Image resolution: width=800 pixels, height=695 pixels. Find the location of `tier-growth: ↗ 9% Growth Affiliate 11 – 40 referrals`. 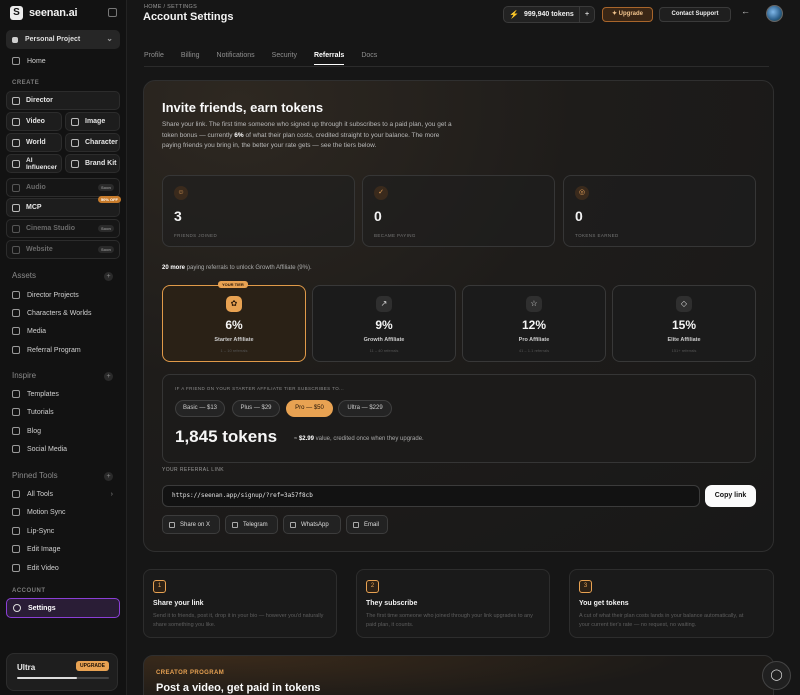

tier-growth: ↗ 9% Growth Affiliate 11 – 40 referrals is located at coordinates (384, 323).